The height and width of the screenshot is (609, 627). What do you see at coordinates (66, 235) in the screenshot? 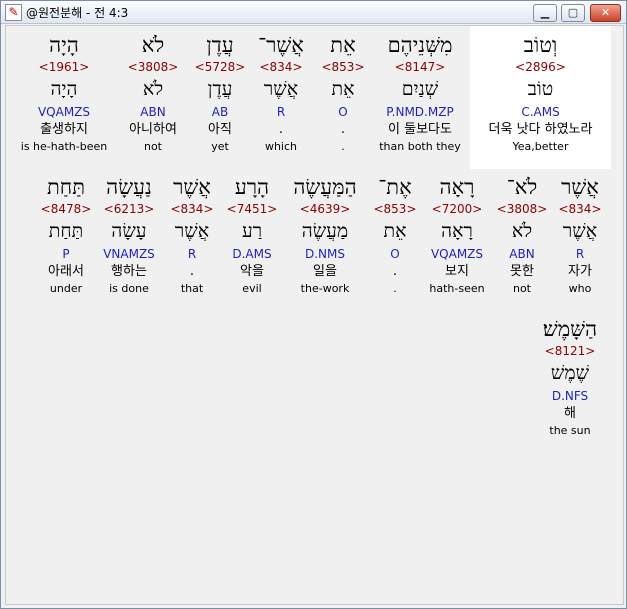
I see `word-cell: תַּחַת <8478> תַּחַת P 아래서 under` at bounding box center [66, 235].